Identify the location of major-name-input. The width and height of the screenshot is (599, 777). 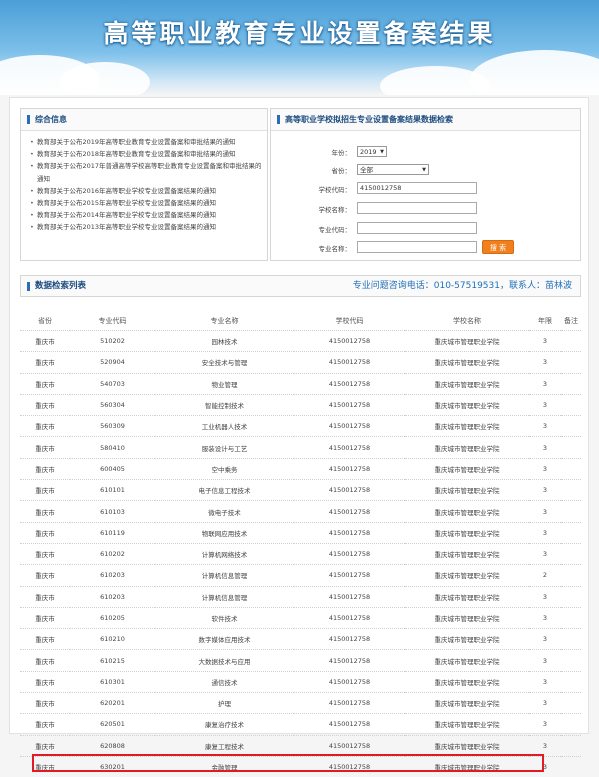
(417, 247).